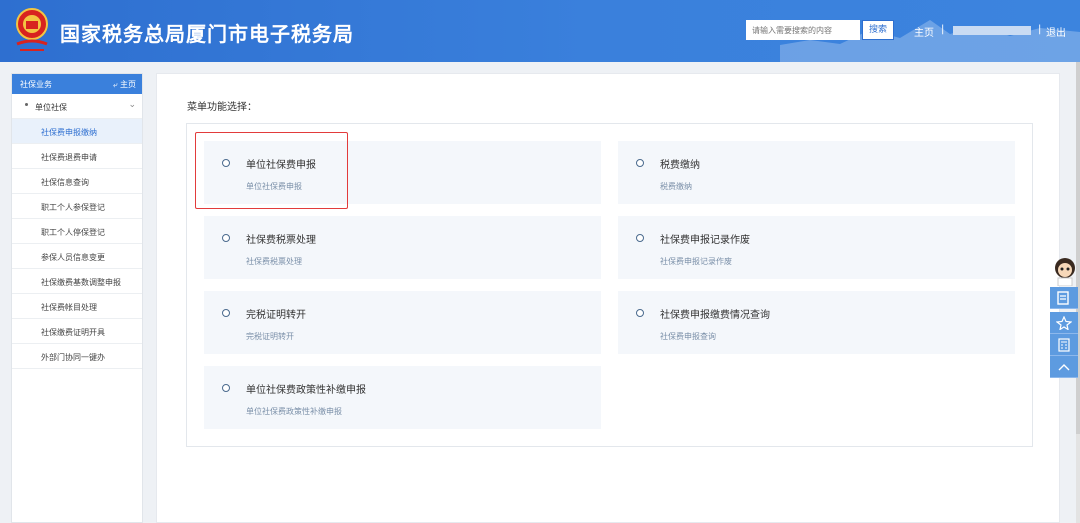 Image resolution: width=1080 pixels, height=523 pixels. What do you see at coordinates (680, 165) in the screenshot?
I see `menu-card-title: 税费缴纳` at bounding box center [680, 165].